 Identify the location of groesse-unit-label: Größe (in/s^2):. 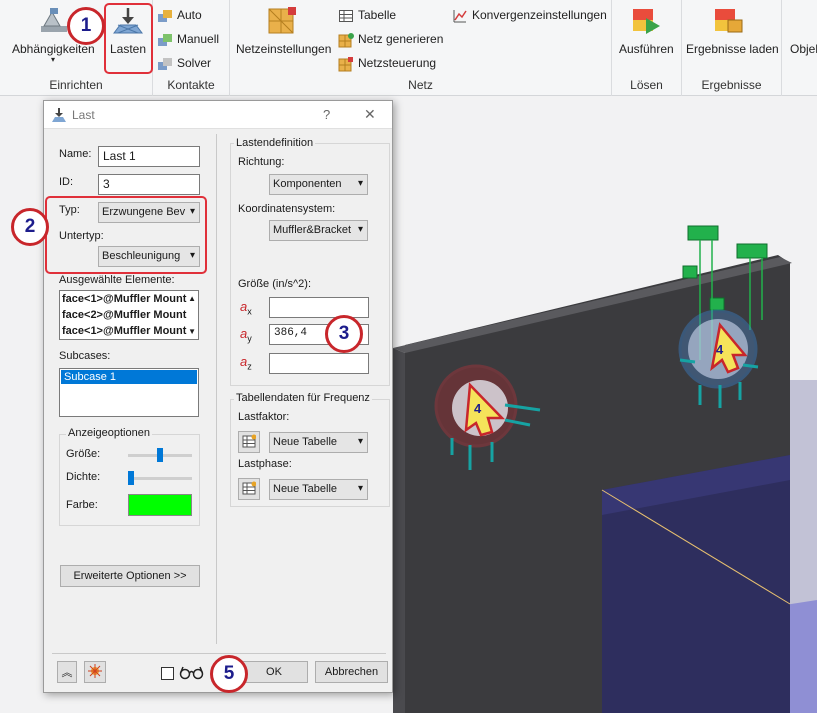
(275, 284).